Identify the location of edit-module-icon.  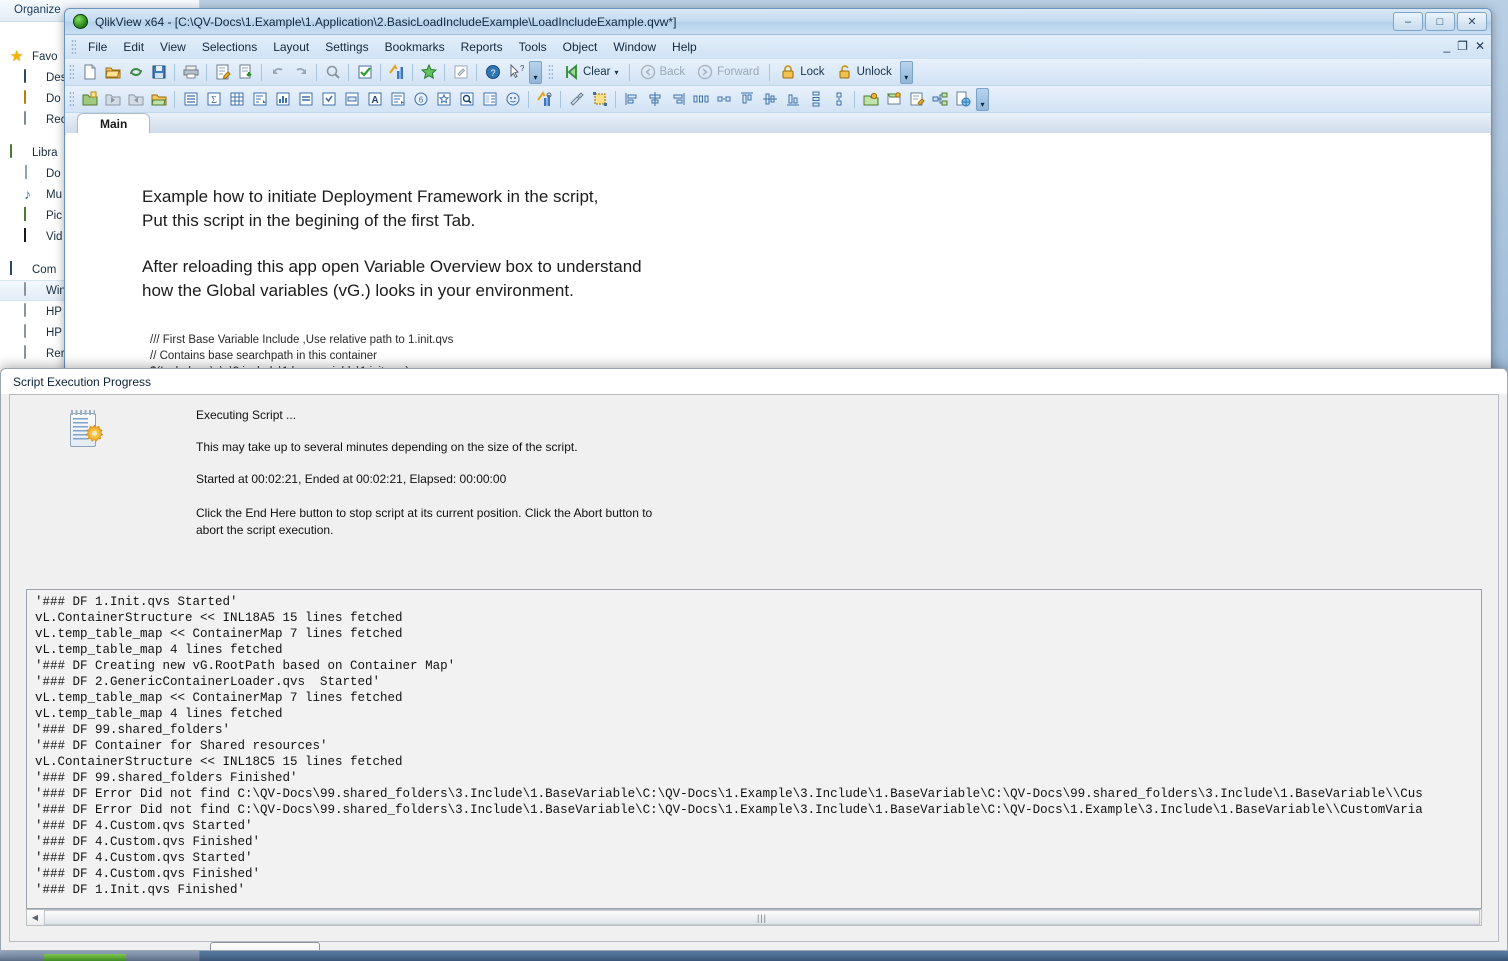
(916, 99).